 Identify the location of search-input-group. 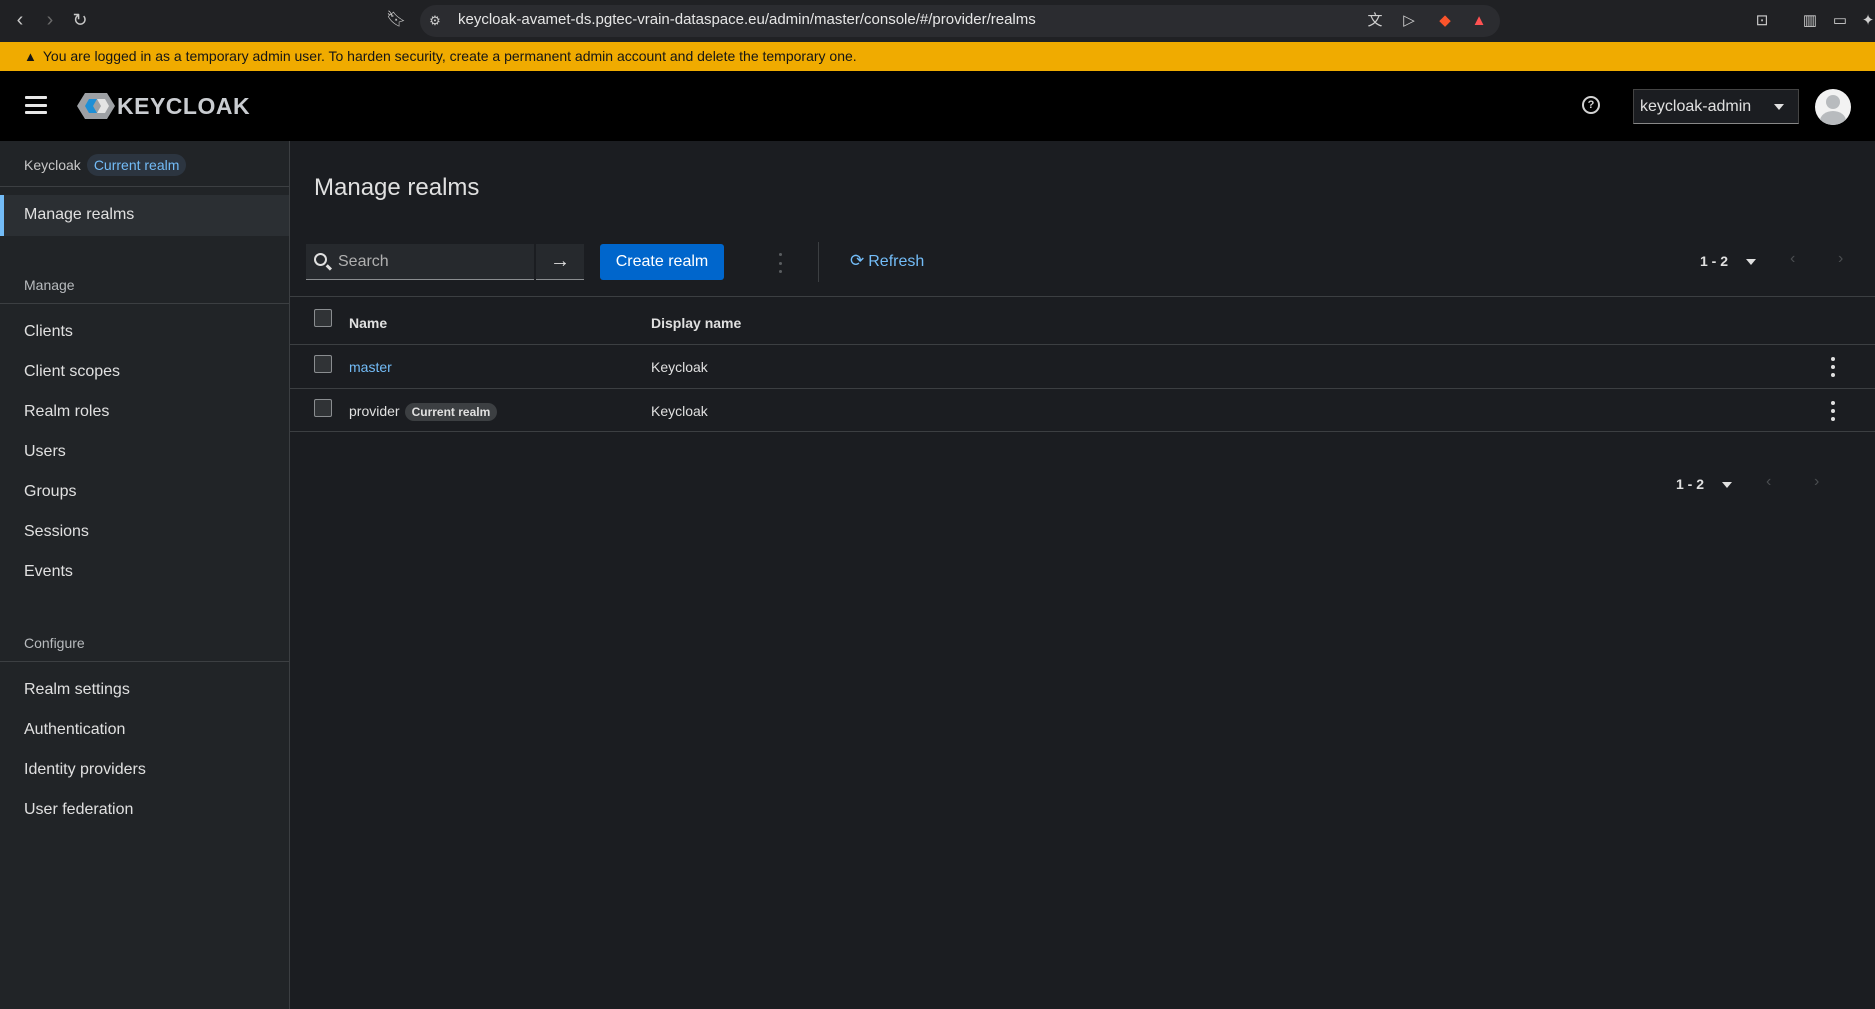
(420, 262).